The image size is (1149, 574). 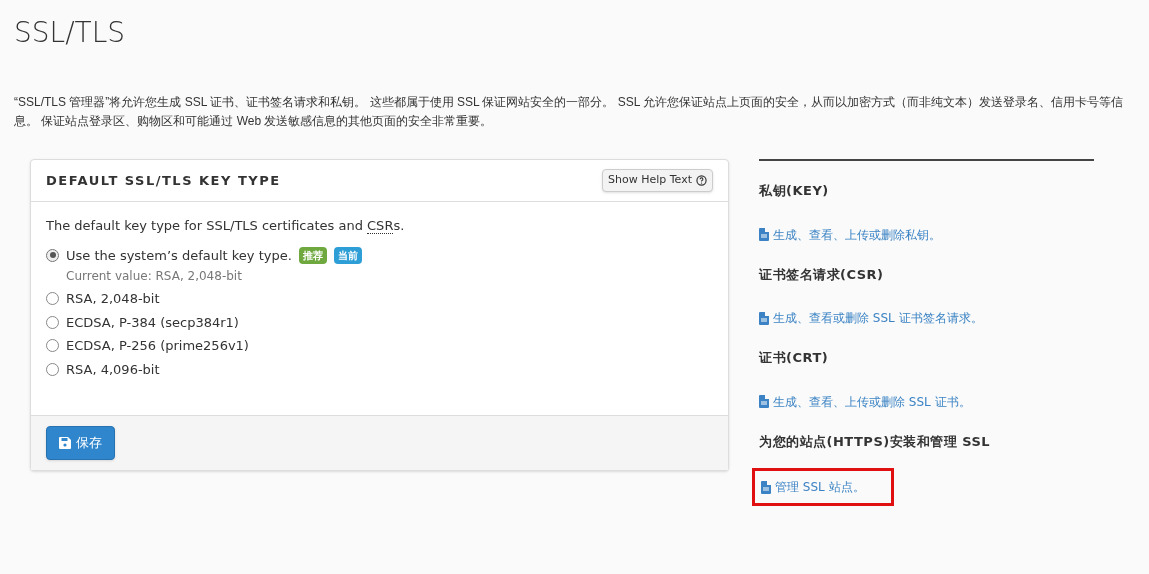 What do you see at coordinates (163, 180) in the screenshot?
I see `card-title: DEFAULT SSL/TLS KEY TYPE` at bounding box center [163, 180].